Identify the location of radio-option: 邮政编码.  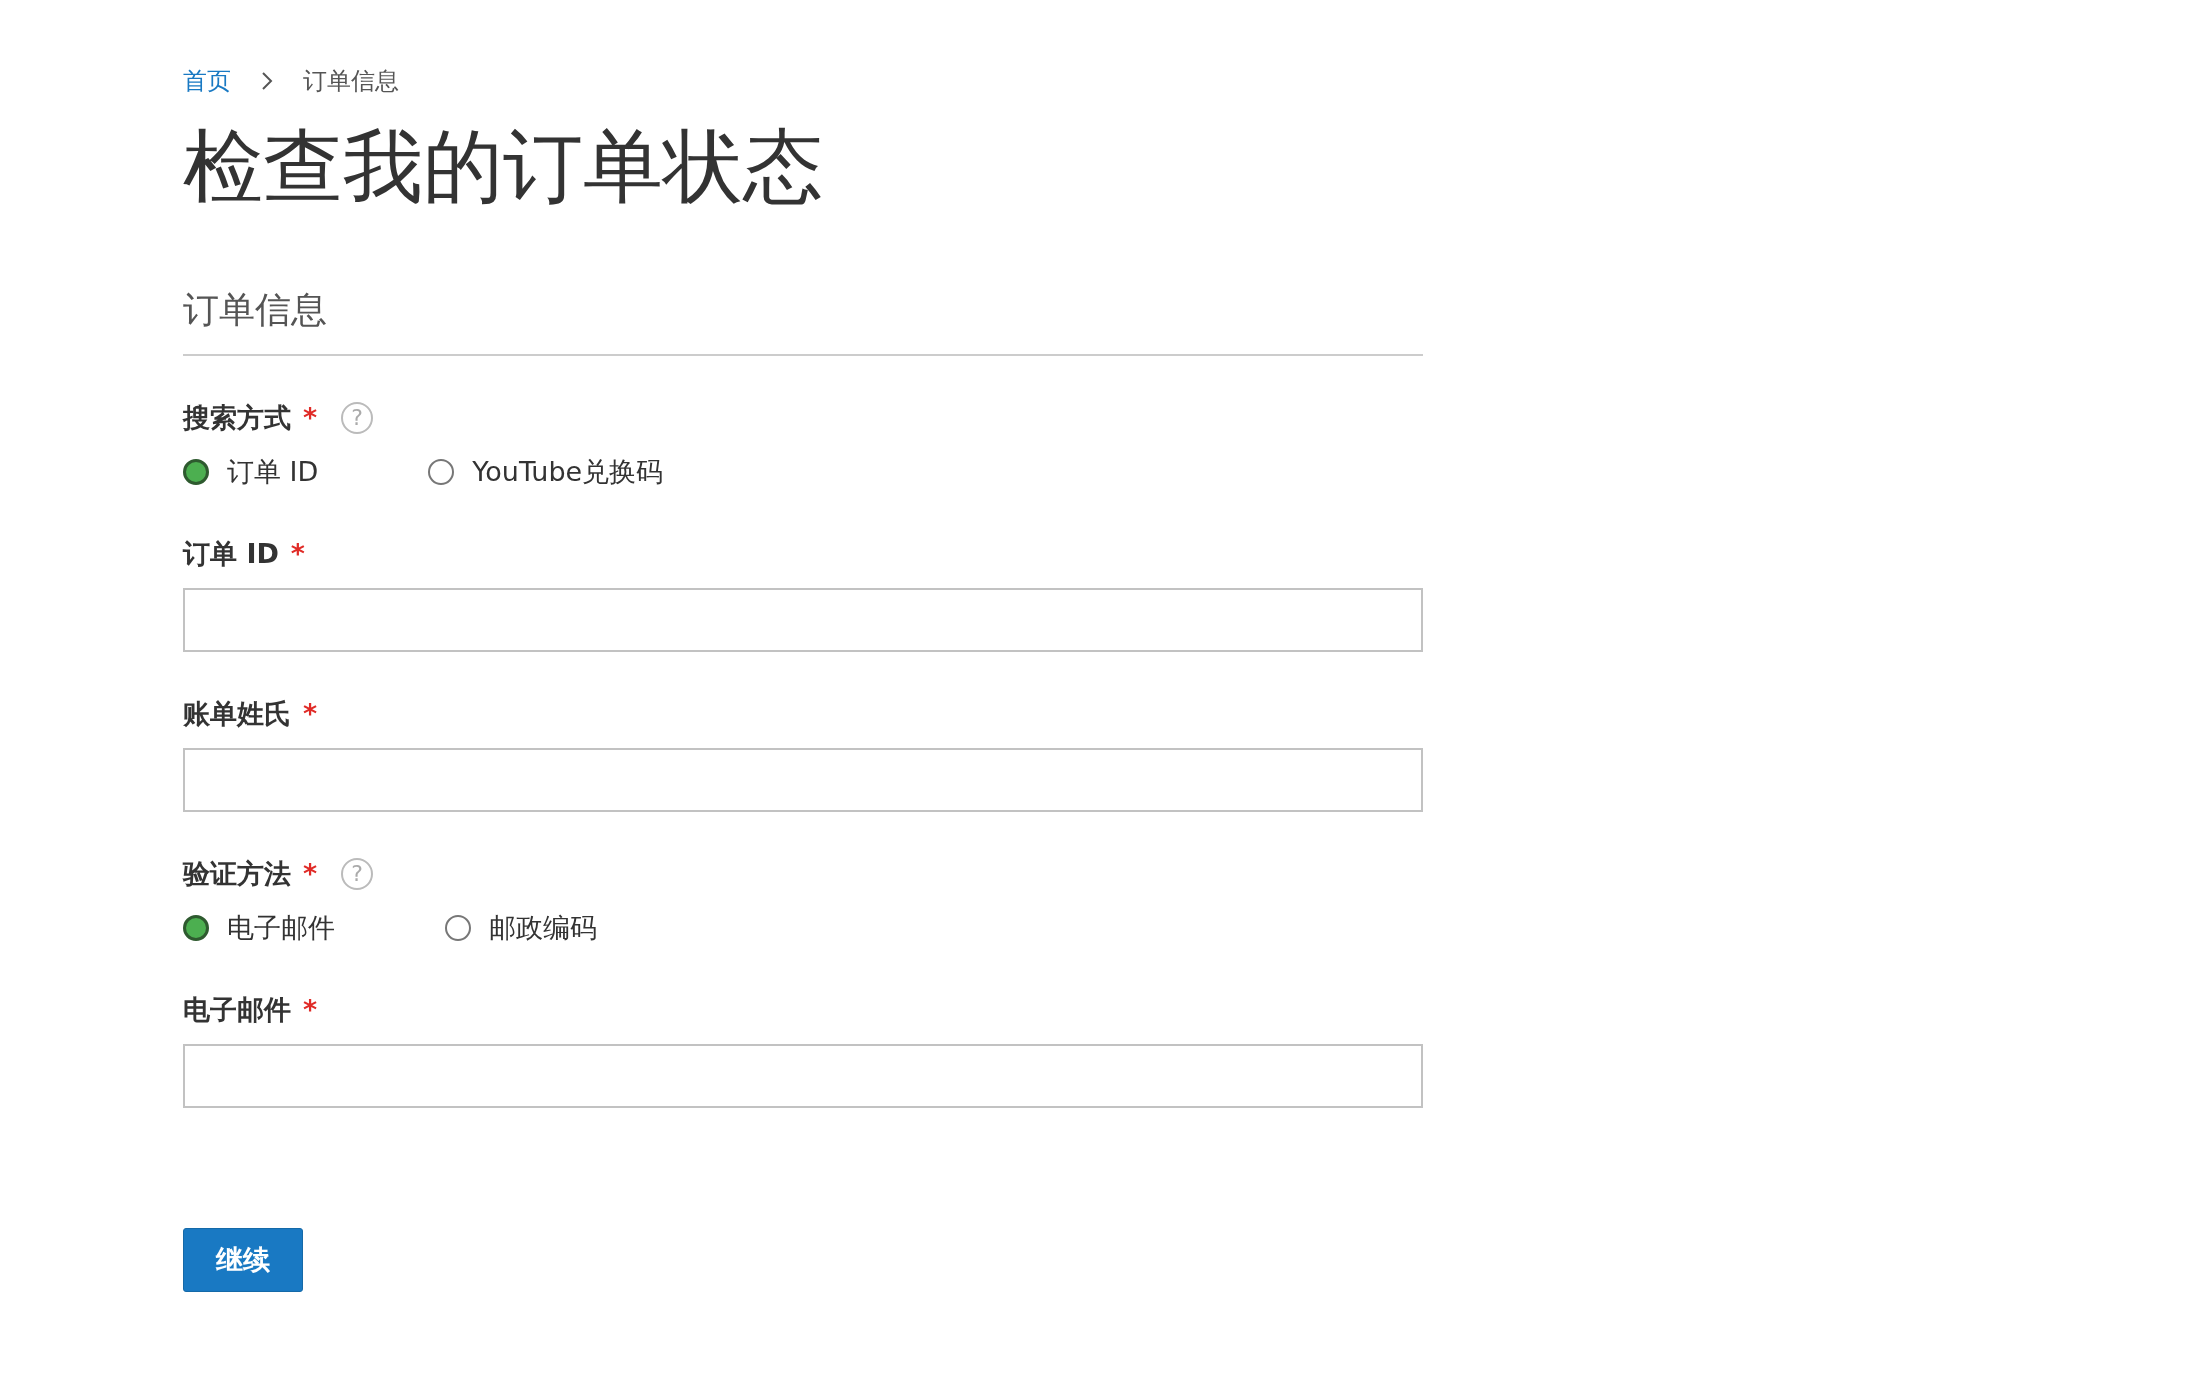
(521, 928).